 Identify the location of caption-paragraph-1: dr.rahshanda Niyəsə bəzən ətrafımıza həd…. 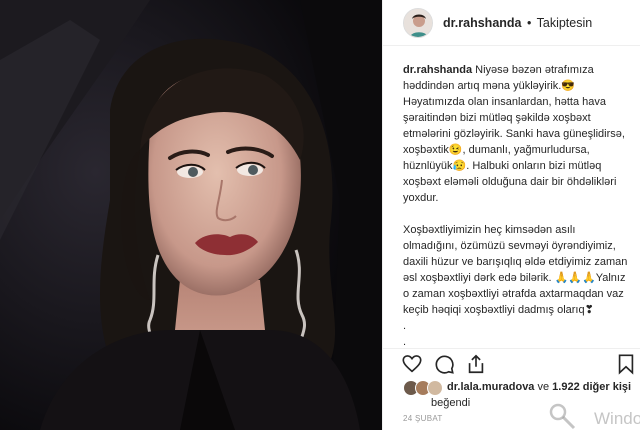
(517, 134).